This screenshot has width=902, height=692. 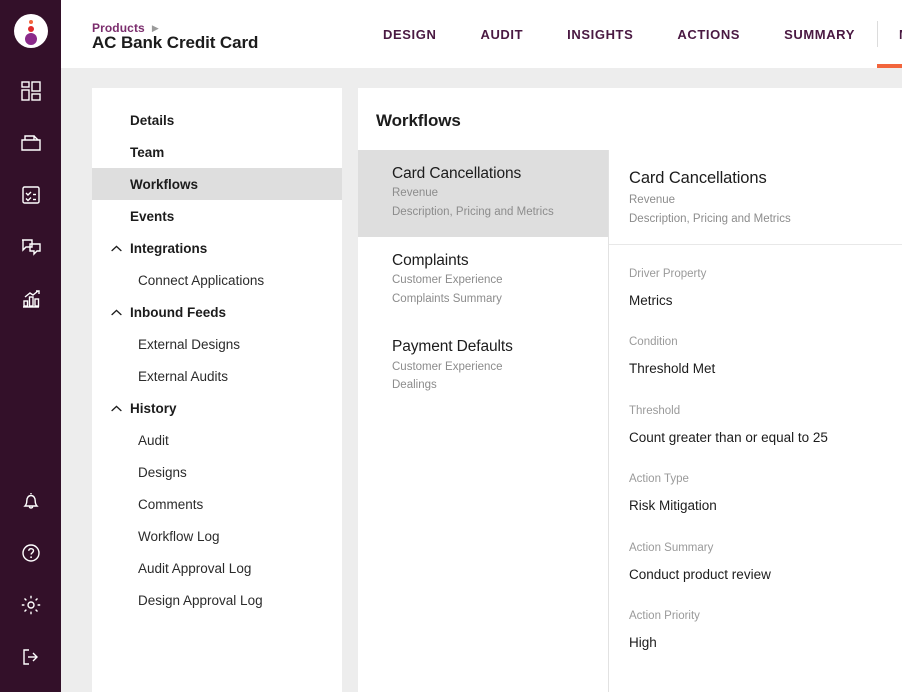 What do you see at coordinates (162, 472) in the screenshot?
I see `nav-item-label: Designs` at bounding box center [162, 472].